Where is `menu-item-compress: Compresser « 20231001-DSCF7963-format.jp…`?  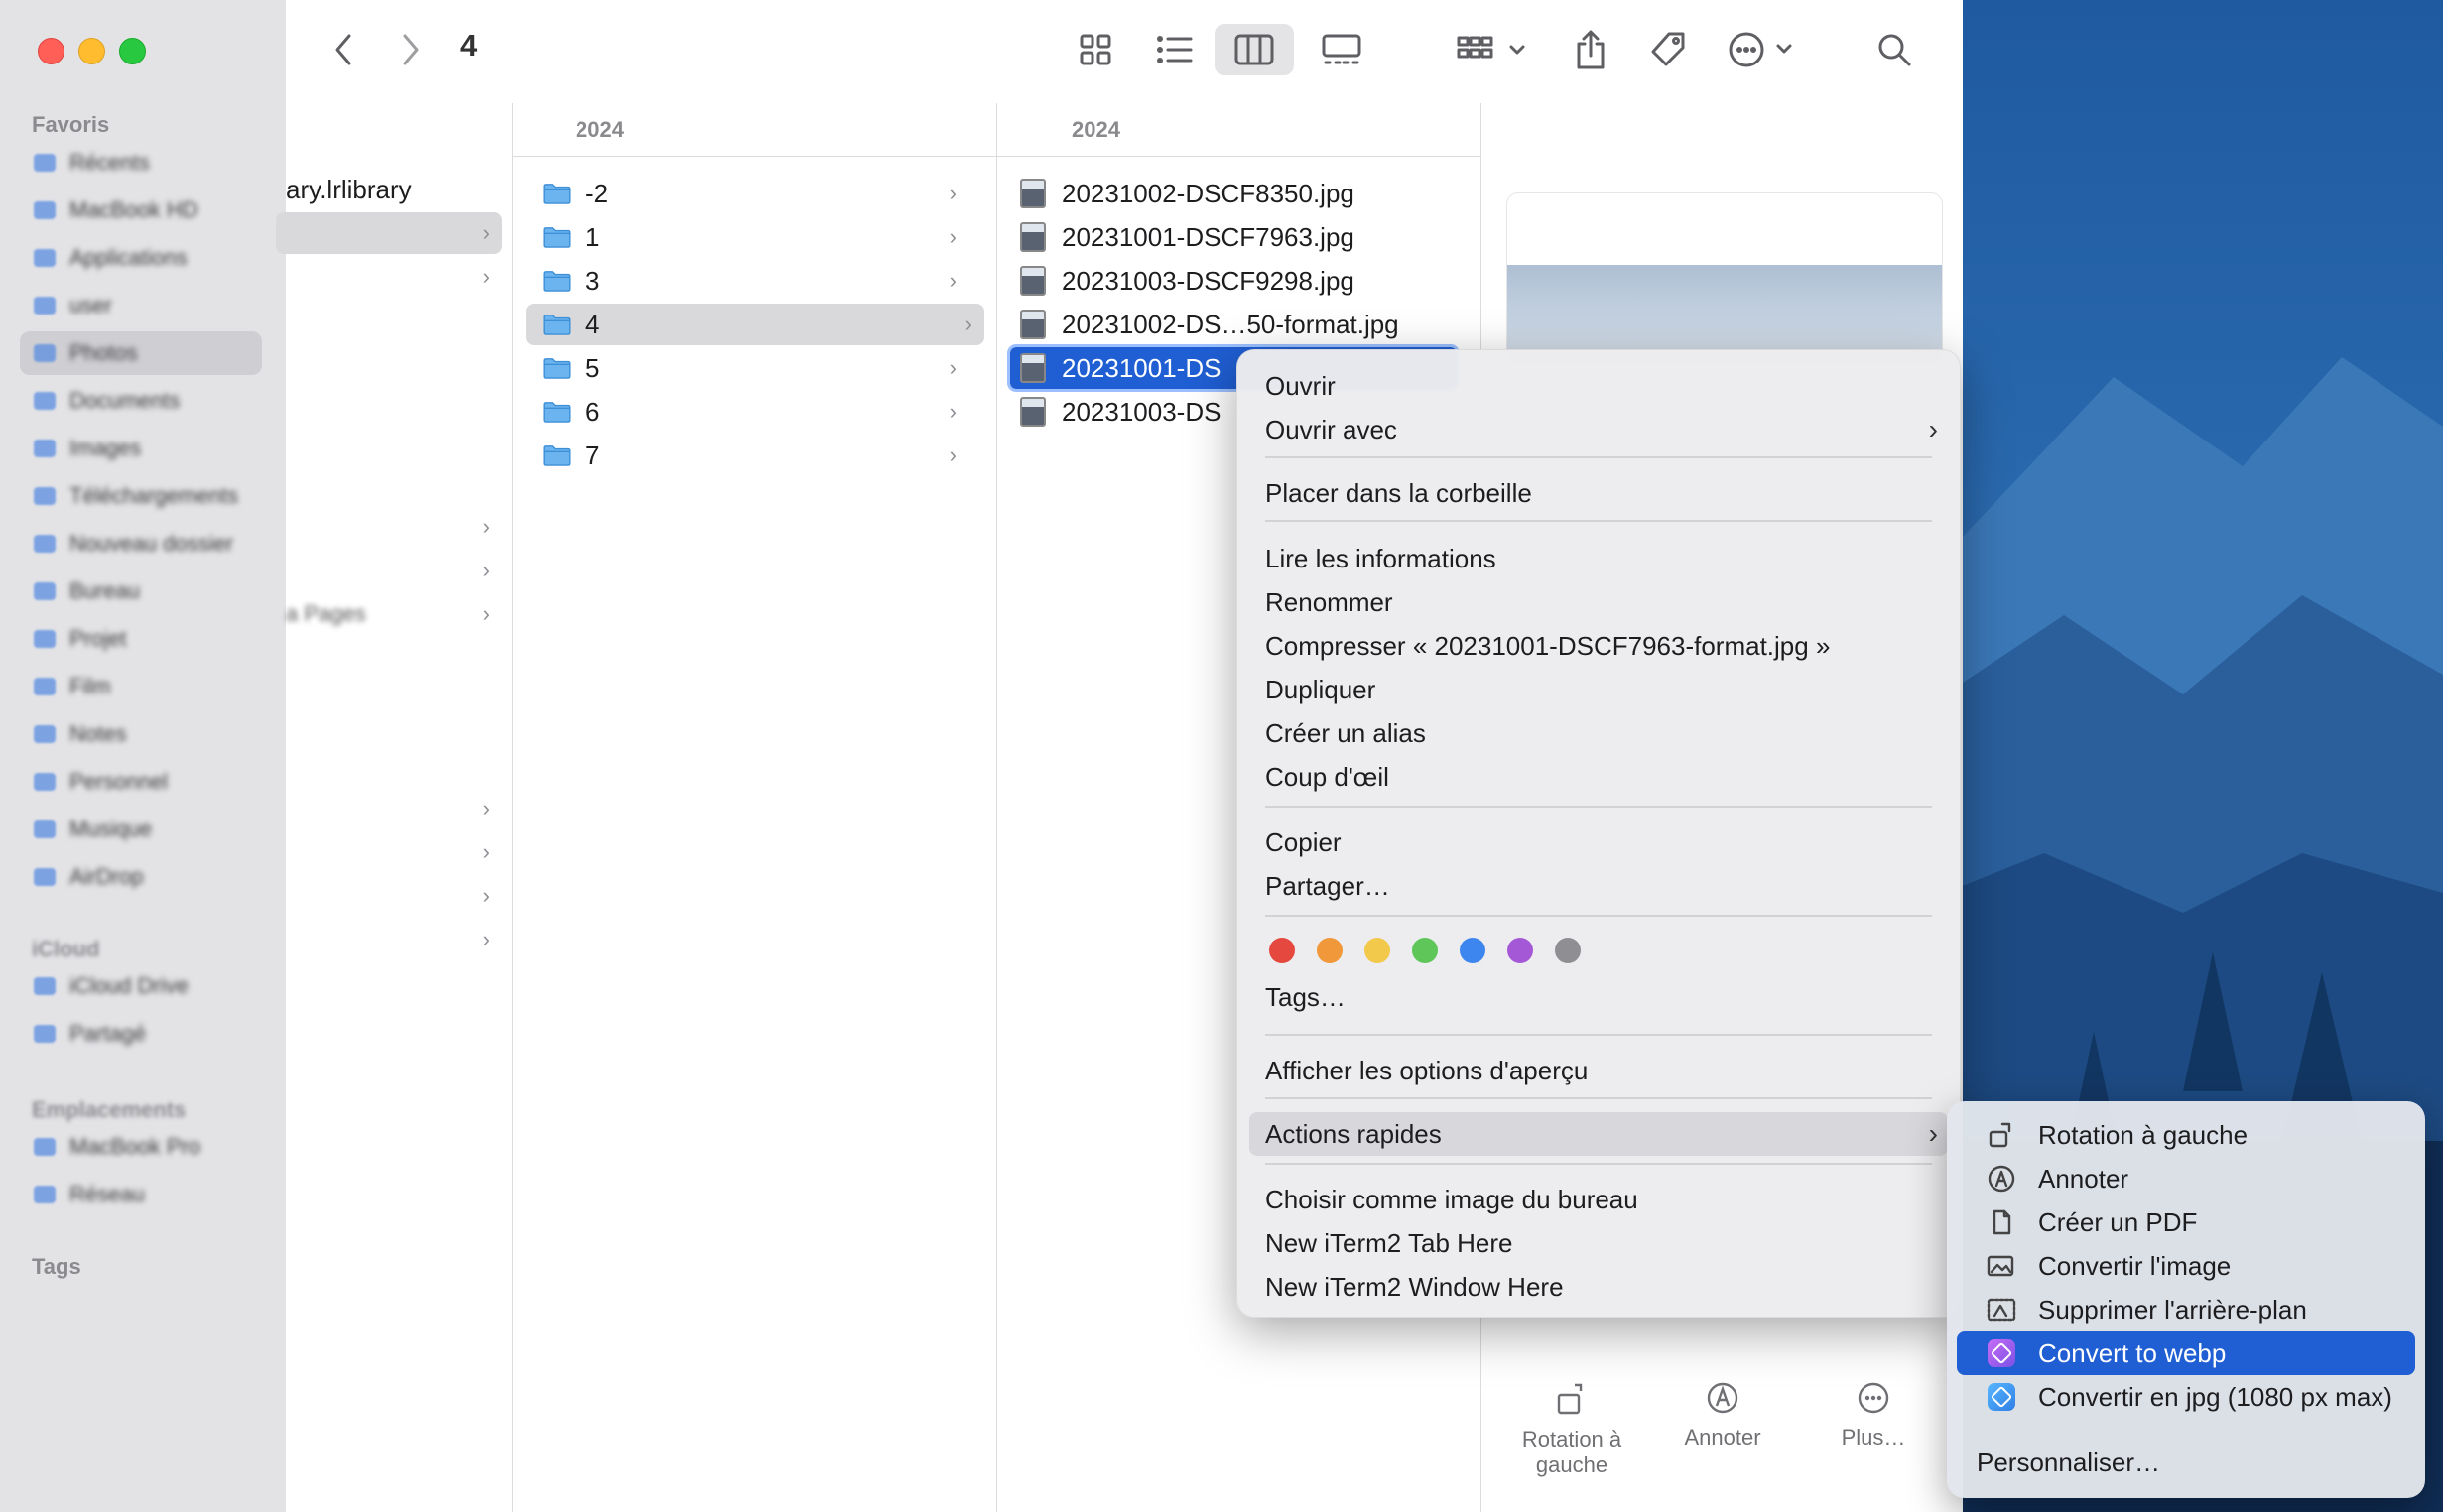 menu-item-compress: Compresser « 20231001-DSCF7963-format.jp… is located at coordinates (1598, 646).